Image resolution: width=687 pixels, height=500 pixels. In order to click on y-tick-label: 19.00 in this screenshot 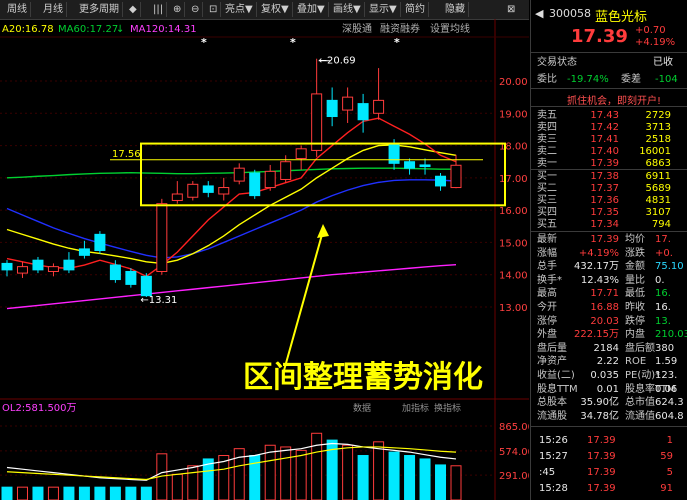, I will do `click(513, 114)`.